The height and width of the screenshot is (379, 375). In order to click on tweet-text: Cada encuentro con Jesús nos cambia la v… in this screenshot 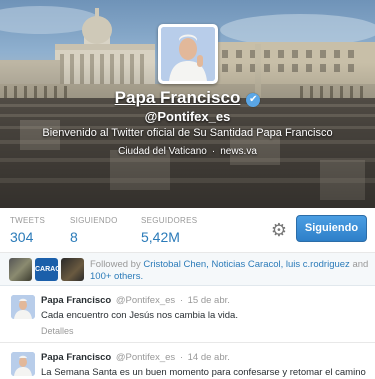, I will do `click(139, 315)`.